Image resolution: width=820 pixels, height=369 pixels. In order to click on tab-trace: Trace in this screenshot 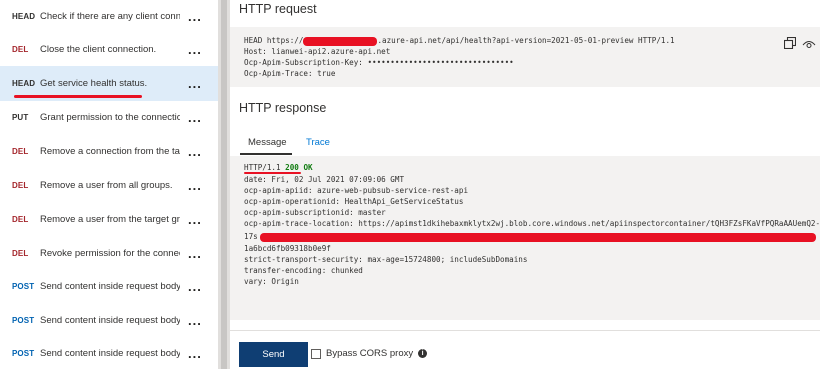, I will do `click(318, 142)`.